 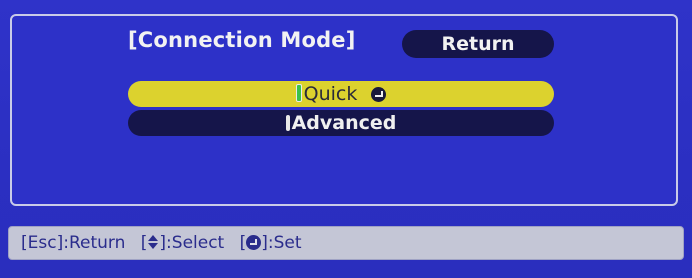 I want to click on set-action-label: :Set, so click(x=284, y=243).